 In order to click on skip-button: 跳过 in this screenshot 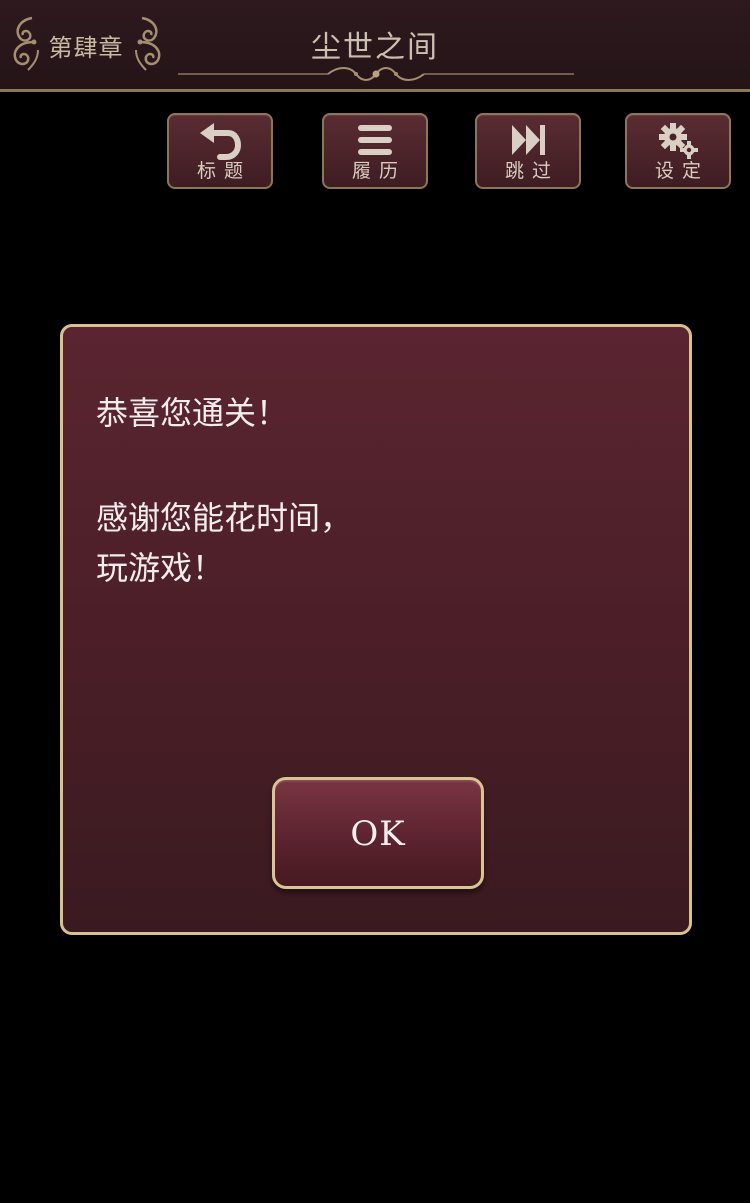, I will do `click(528, 151)`.